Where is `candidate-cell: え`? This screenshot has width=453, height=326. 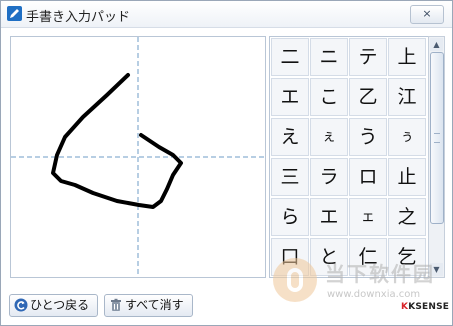 candidate-cell: え is located at coordinates (290, 137).